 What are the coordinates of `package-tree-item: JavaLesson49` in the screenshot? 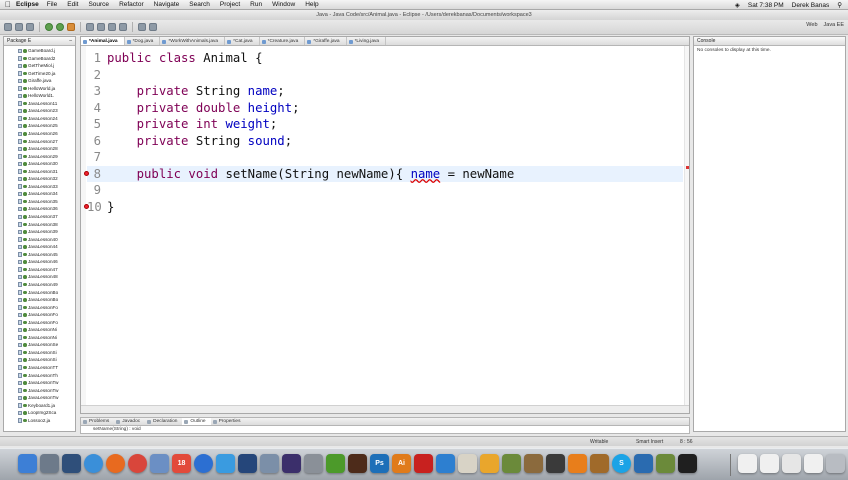 It's located at (39, 285).